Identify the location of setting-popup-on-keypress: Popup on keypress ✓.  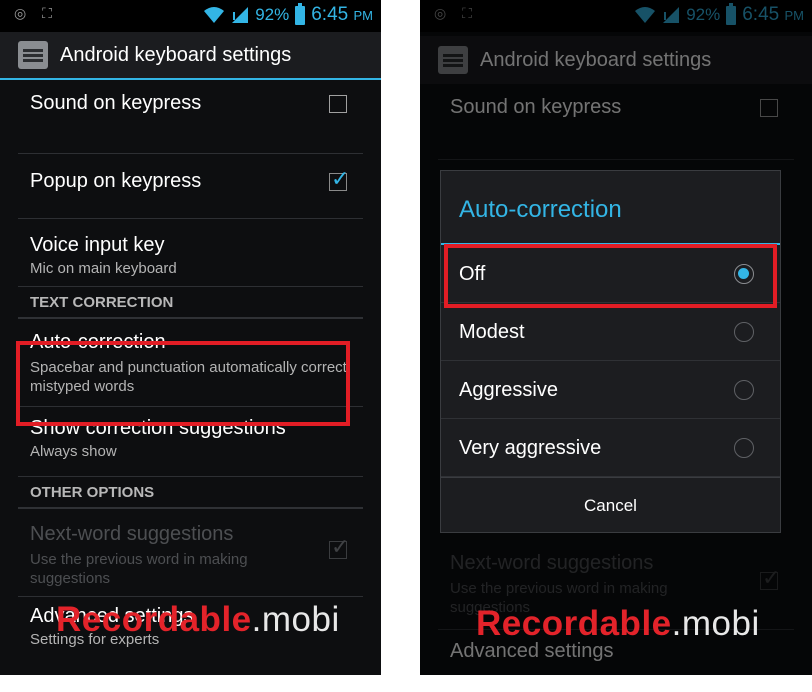
(190, 186).